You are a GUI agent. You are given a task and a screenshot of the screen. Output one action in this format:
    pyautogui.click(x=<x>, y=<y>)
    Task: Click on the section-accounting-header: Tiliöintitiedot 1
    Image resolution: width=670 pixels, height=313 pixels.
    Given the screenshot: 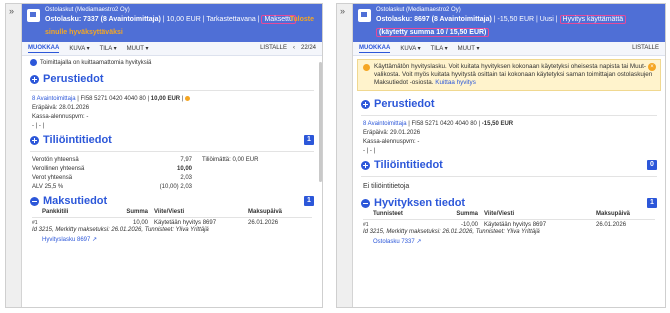 What is the action you would take?
    pyautogui.click(x=172, y=139)
    